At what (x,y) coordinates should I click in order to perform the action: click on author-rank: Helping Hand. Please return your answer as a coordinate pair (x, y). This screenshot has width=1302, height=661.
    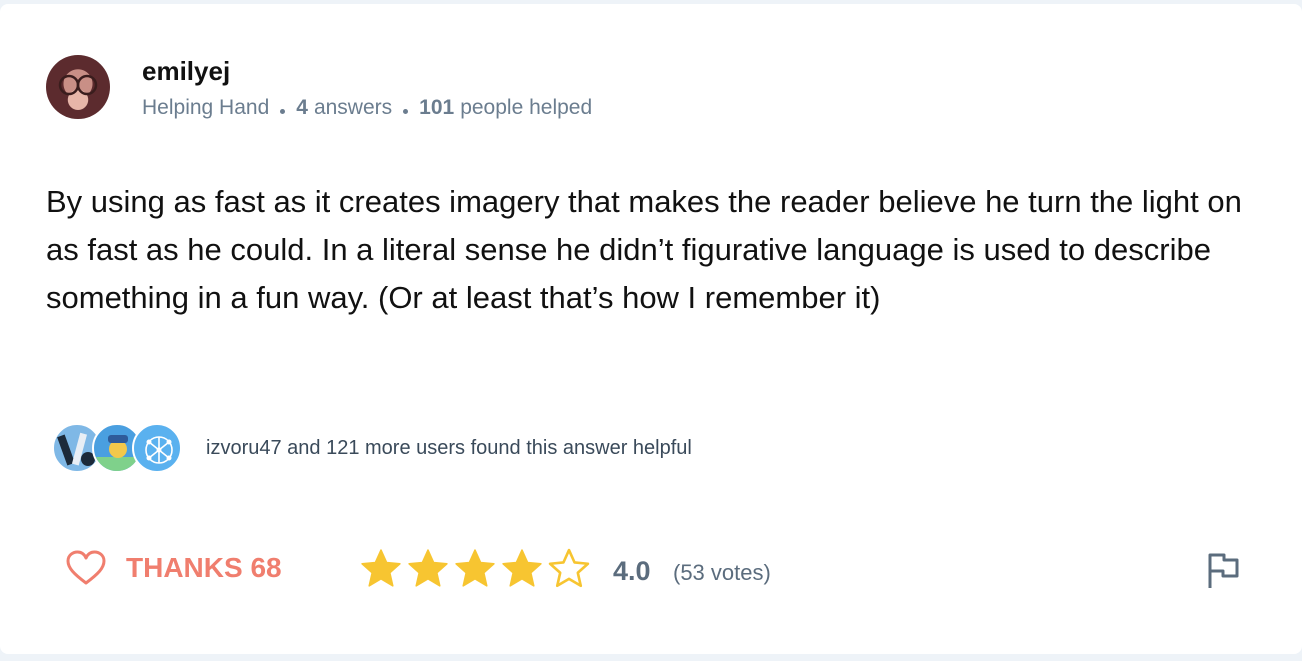
    Looking at the image, I should click on (206, 107).